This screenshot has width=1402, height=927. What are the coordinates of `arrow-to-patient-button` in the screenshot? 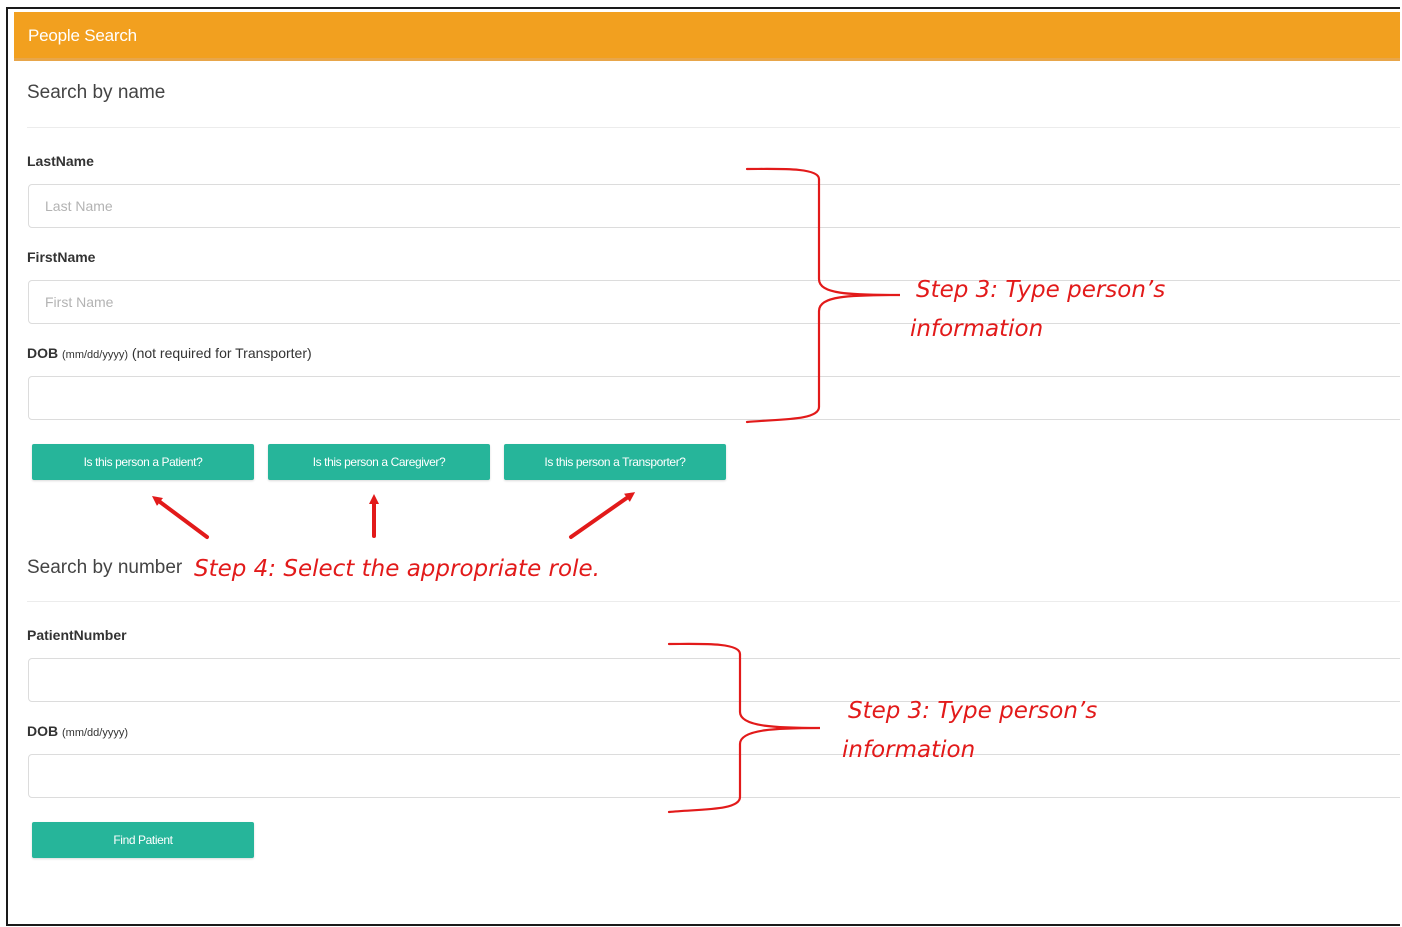 It's located at (180, 517).